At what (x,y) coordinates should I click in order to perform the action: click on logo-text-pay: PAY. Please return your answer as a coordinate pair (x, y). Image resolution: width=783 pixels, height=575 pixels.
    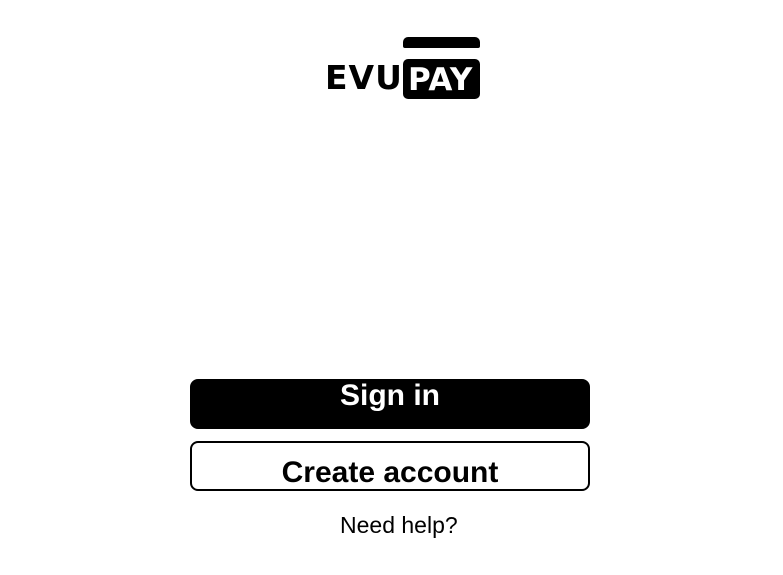
    Looking at the image, I should click on (440, 80).